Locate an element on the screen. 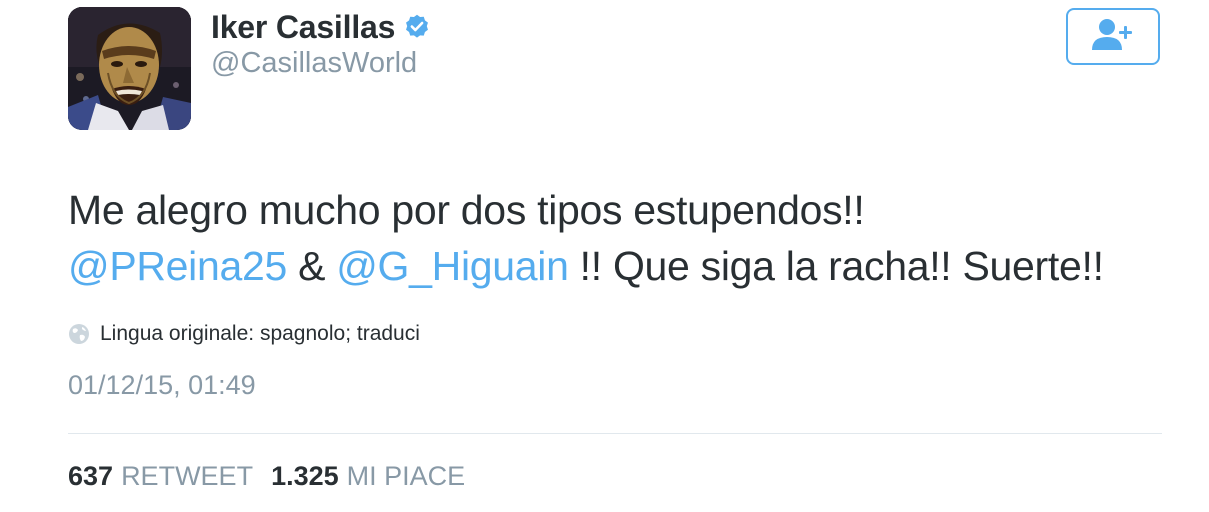  verified-badge-icon is located at coordinates (417, 27).